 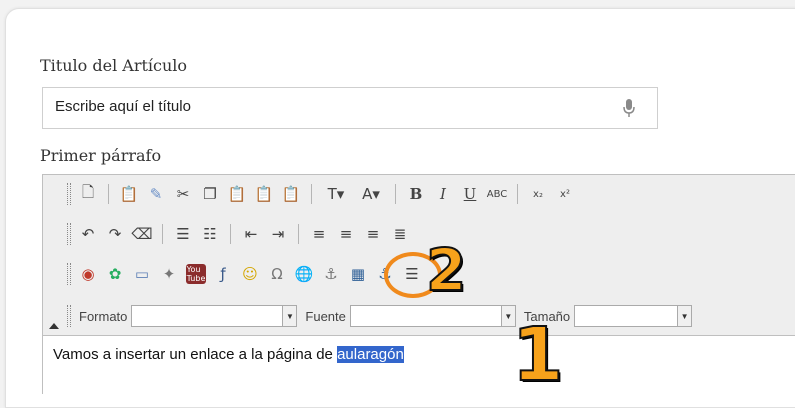 I want to click on toolbar-combo-row: Formato ▼ Fuente ▼ Tamaño ▼, so click(x=380, y=316).